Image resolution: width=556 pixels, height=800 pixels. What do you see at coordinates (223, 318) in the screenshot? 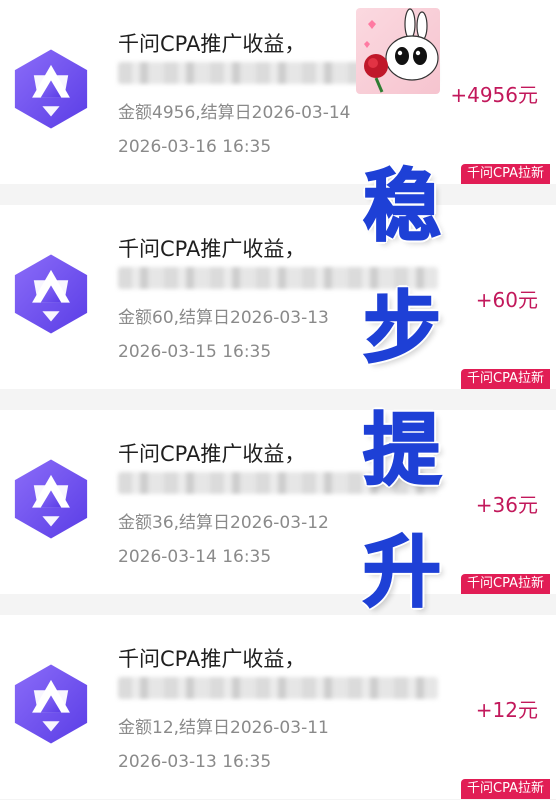
I see `amount-settlement-text: 金额60,结算日2026-03-13` at bounding box center [223, 318].